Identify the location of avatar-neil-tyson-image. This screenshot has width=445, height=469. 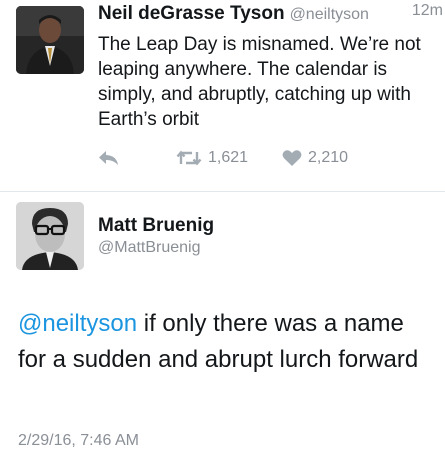
(50, 40).